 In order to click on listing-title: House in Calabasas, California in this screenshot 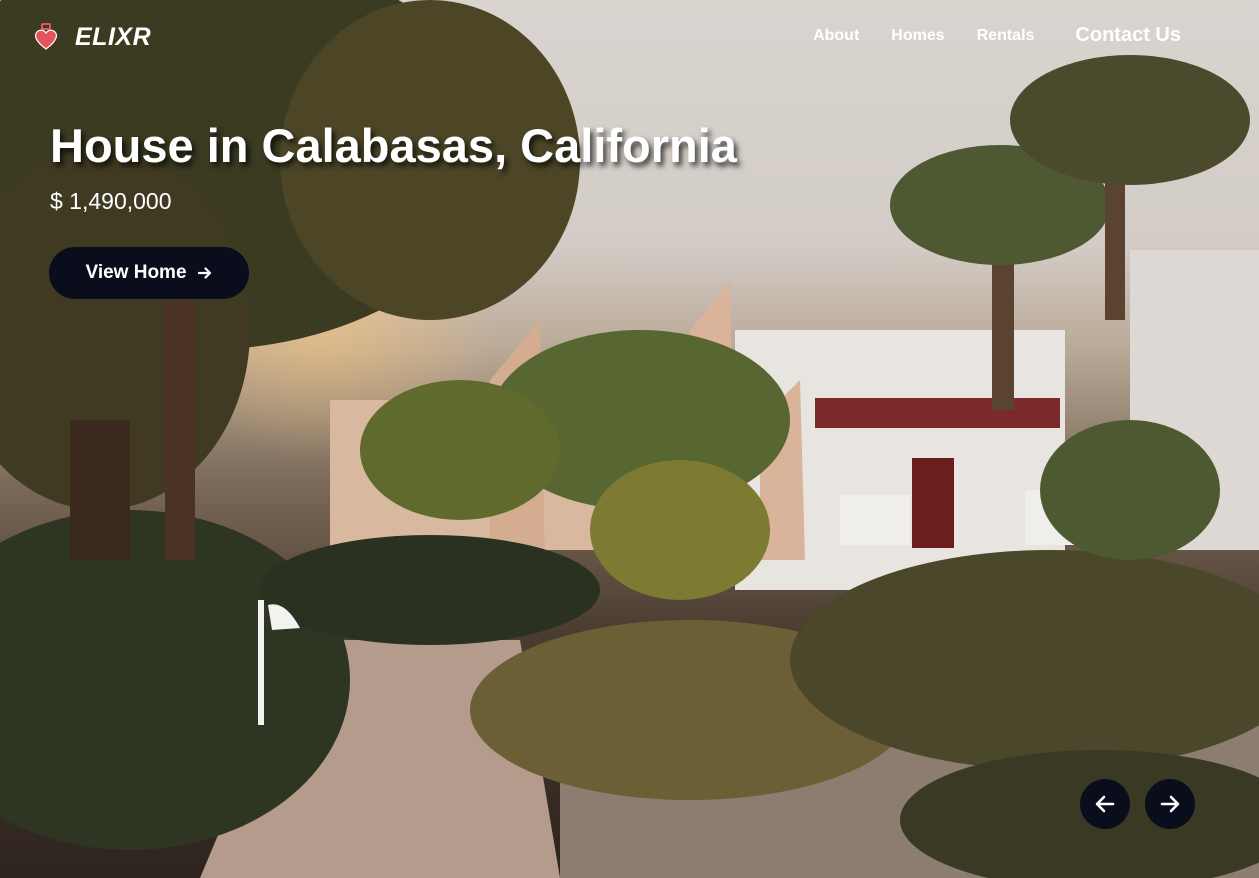, I will do `click(393, 145)`.